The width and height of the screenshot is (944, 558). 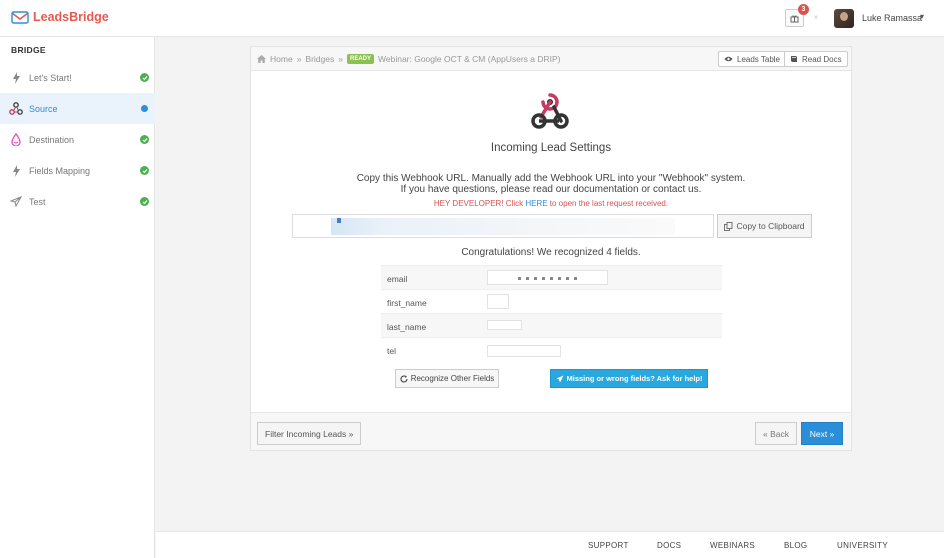 I want to click on next-button: Next », so click(x=822, y=433).